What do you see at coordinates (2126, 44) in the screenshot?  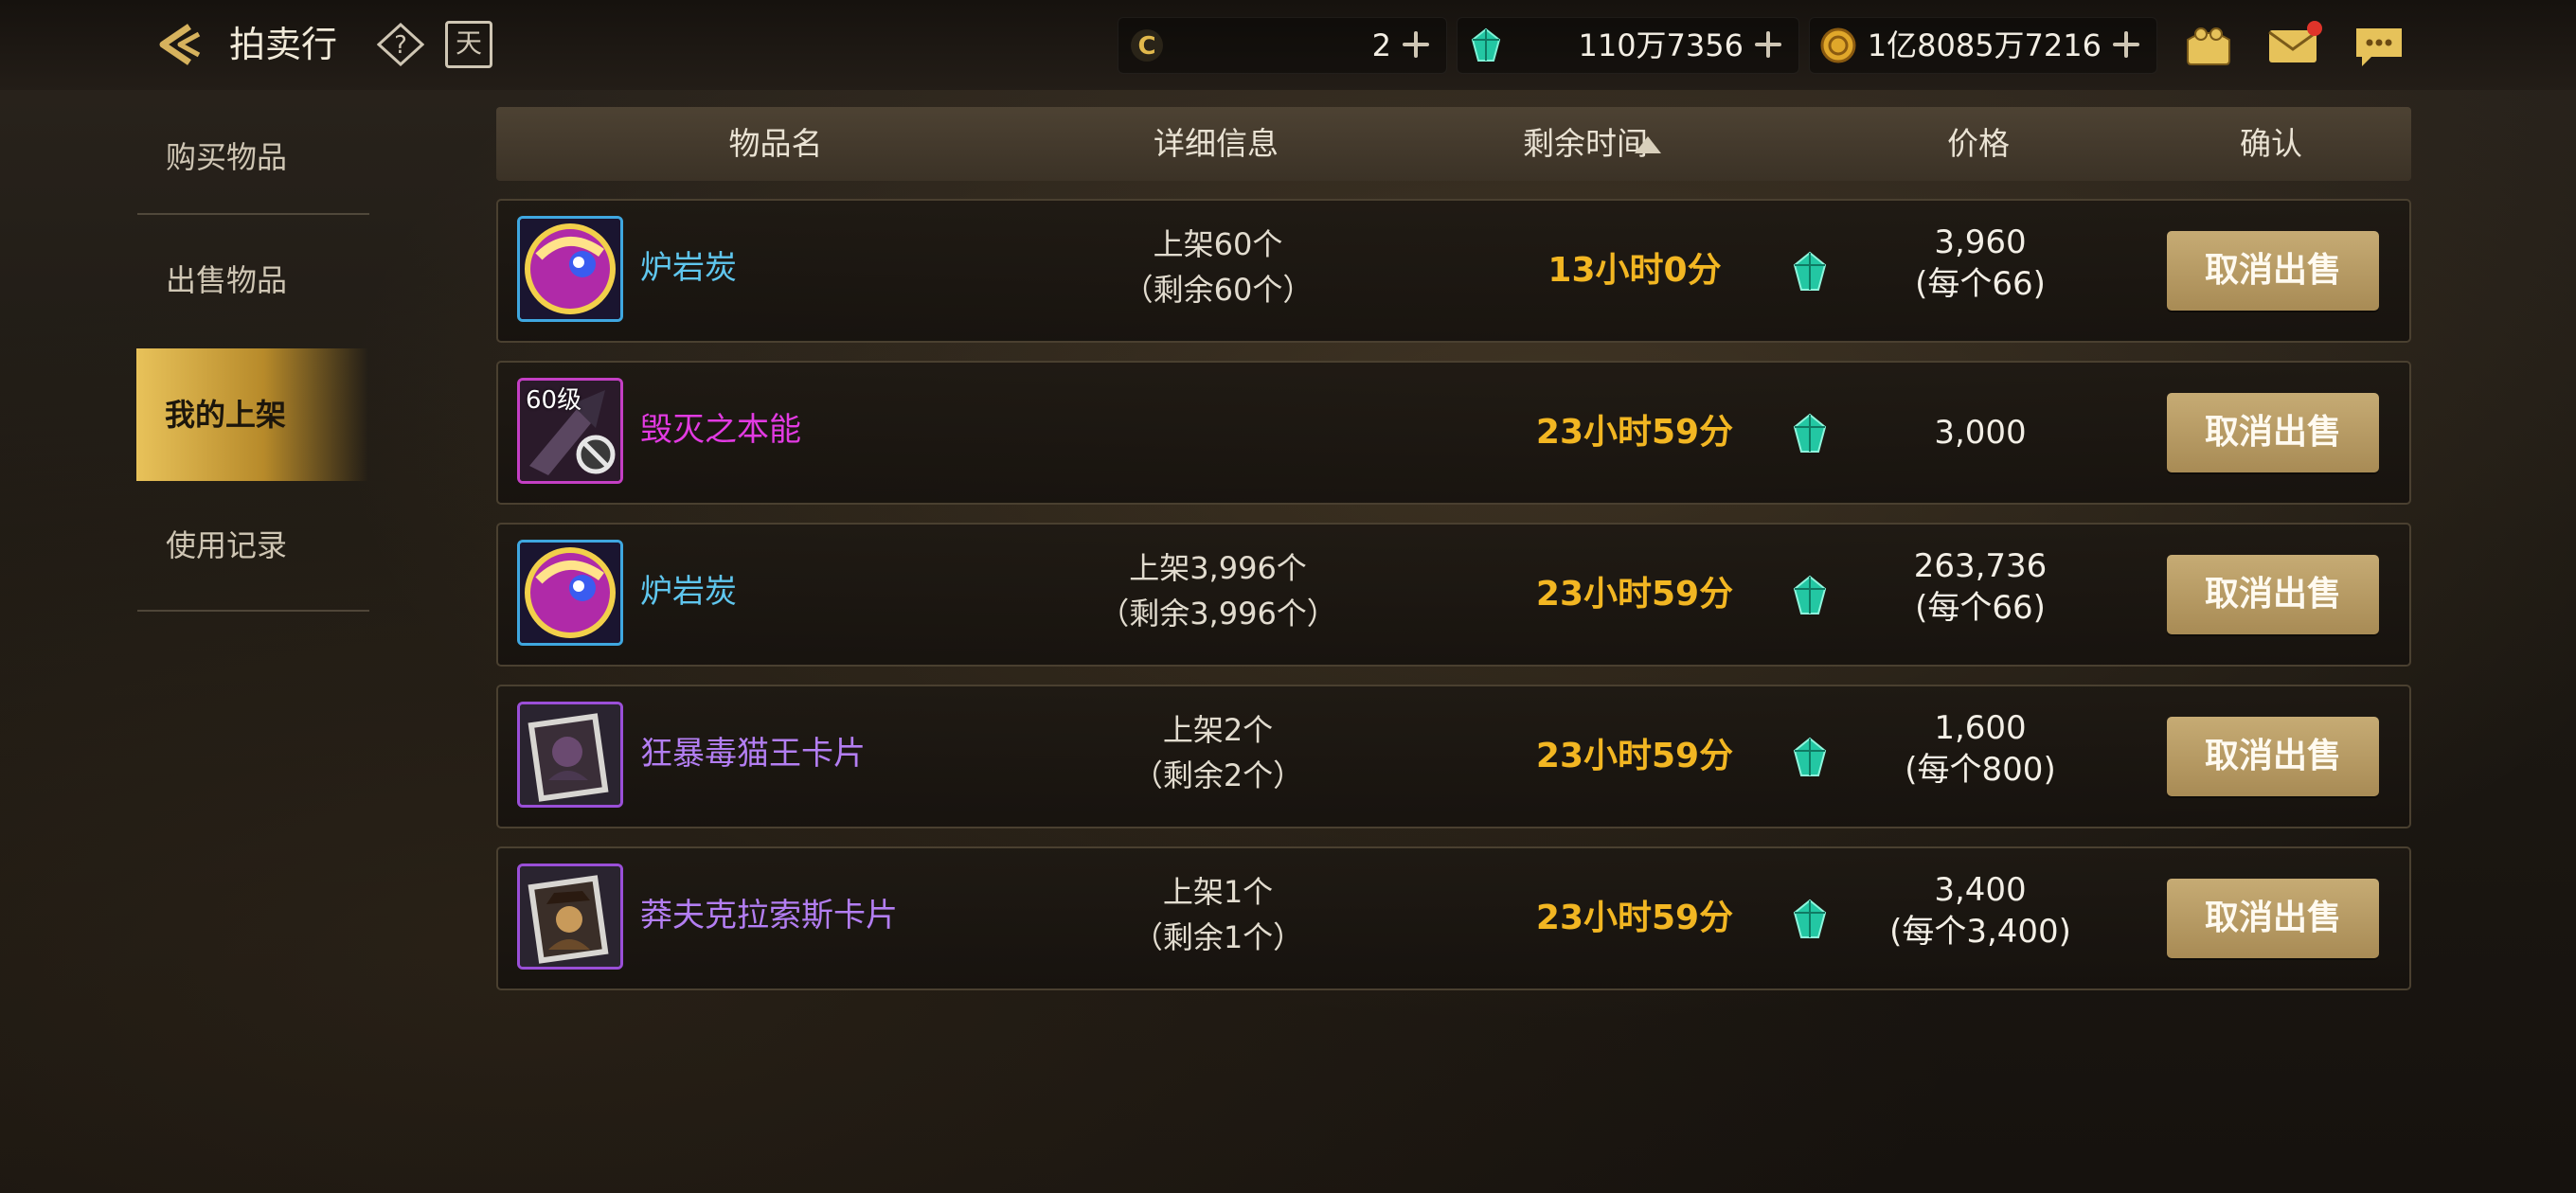 I see `add-gold-button` at bounding box center [2126, 44].